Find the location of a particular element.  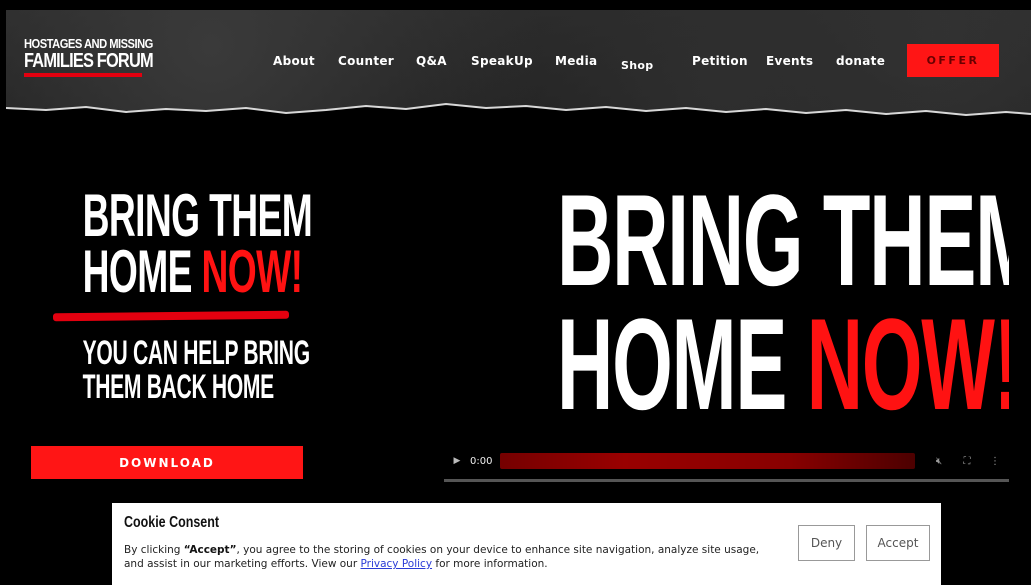

nav-counter: Counter is located at coordinates (366, 61).